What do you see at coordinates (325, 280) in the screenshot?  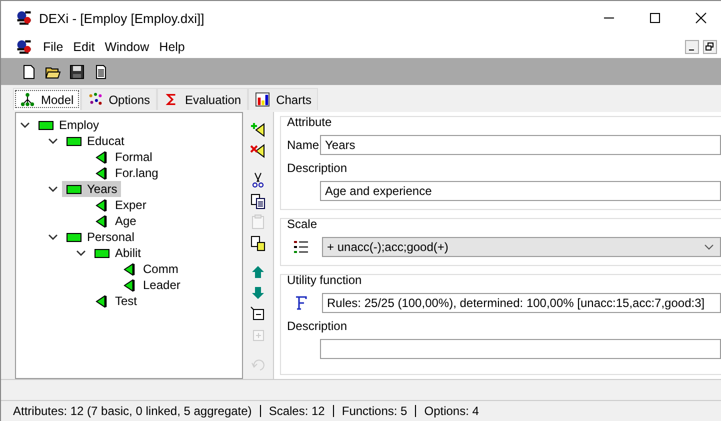 I see `group-heading: Utility function` at bounding box center [325, 280].